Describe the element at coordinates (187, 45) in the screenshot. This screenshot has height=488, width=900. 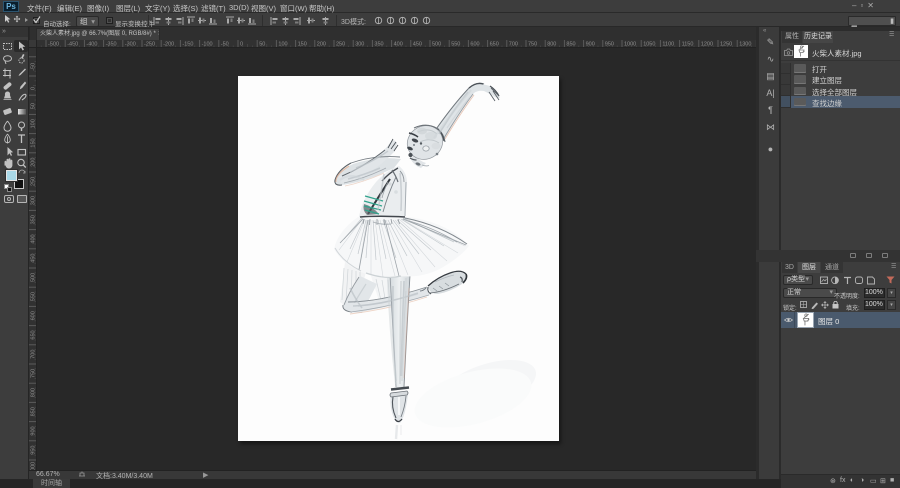
I see `svg-text: -150` at that location.